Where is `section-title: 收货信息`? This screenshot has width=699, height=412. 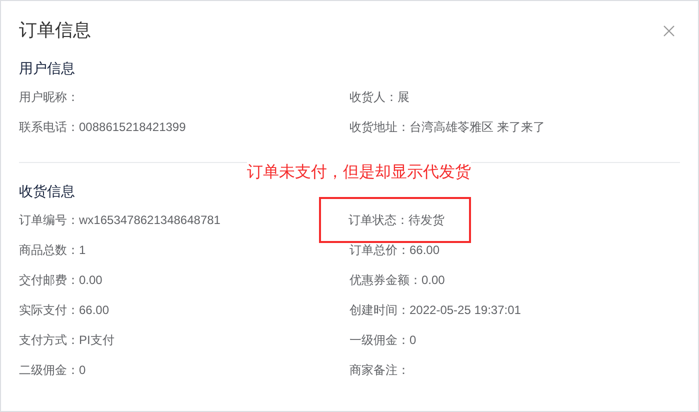 section-title: 收货信息 is located at coordinates (47, 191).